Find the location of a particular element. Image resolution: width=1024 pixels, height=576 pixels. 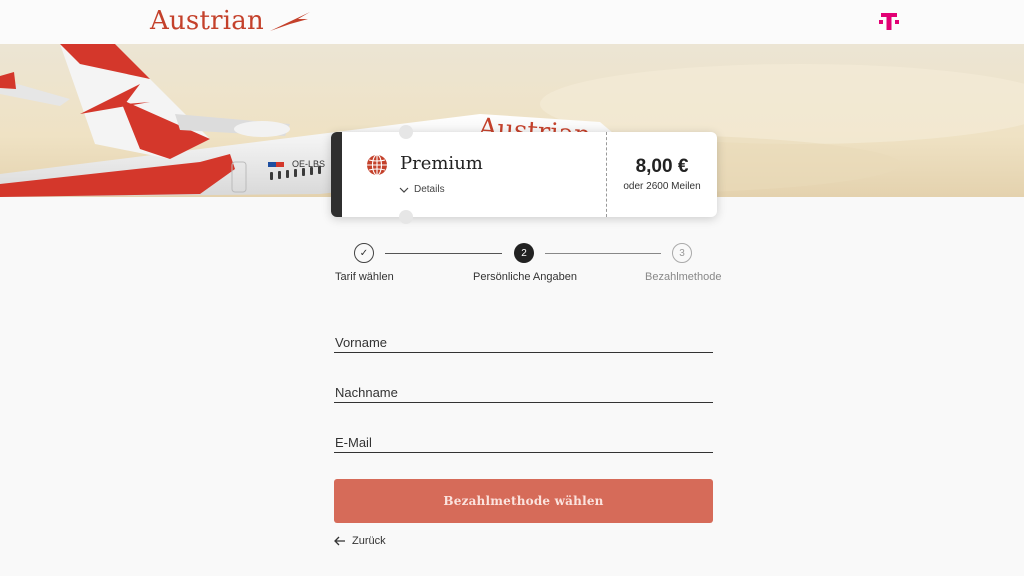

arrow-logo-icon is located at coordinates (289, 21).